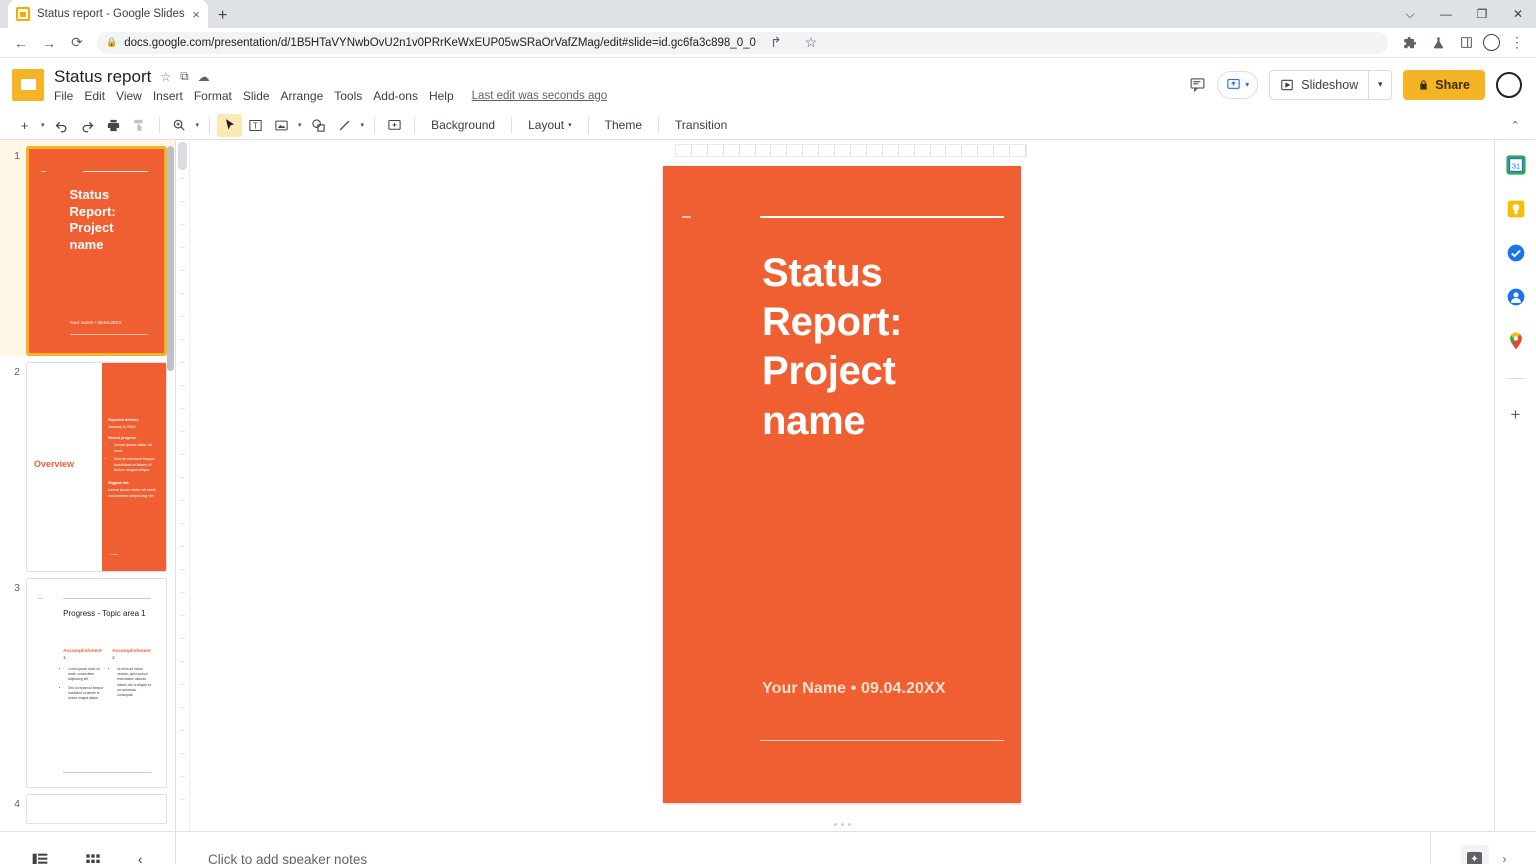  Describe the element at coordinates (1466, 43) in the screenshot. I see `side-panel-icon` at that location.